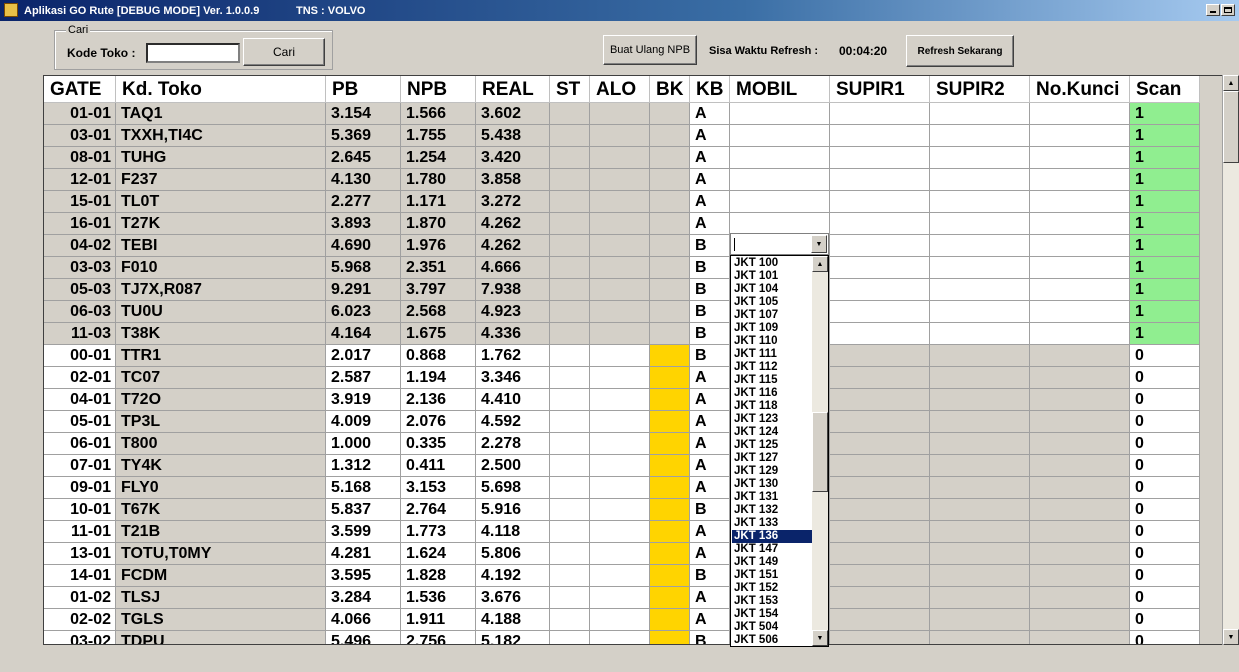 The width and height of the screenshot is (1239, 672). What do you see at coordinates (221, 598) in the screenshot?
I see `cell-toko: TLSJ` at bounding box center [221, 598].